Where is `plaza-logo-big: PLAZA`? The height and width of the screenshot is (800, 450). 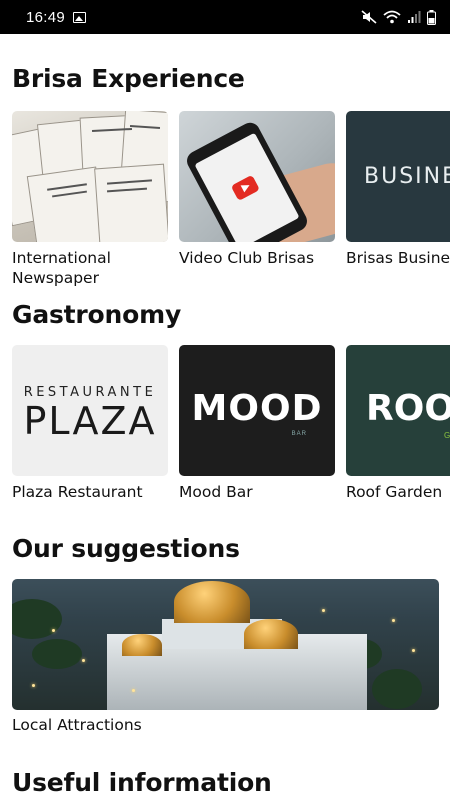 plaza-logo-big: PLAZA is located at coordinates (90, 421).